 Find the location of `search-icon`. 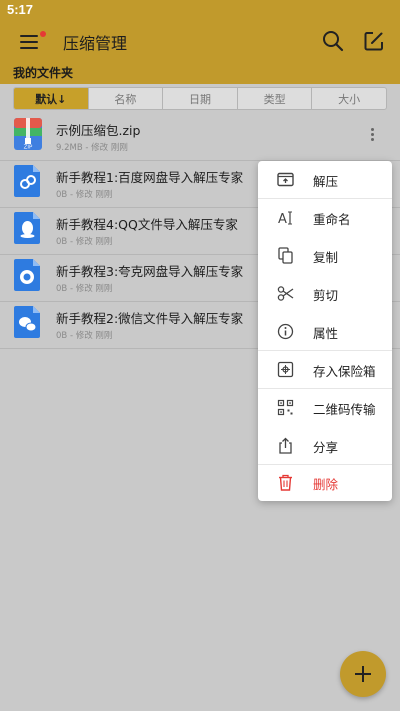

search-icon is located at coordinates (333, 41).